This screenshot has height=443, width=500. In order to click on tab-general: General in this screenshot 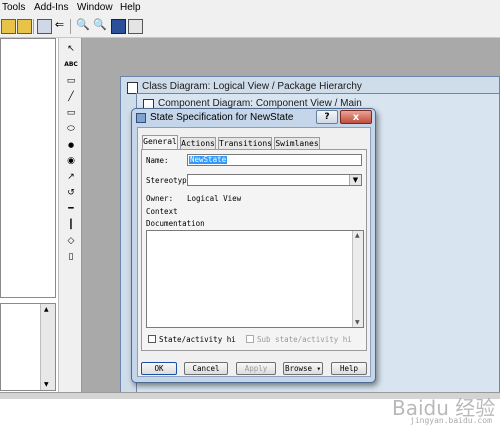, I will do `click(160, 142)`.